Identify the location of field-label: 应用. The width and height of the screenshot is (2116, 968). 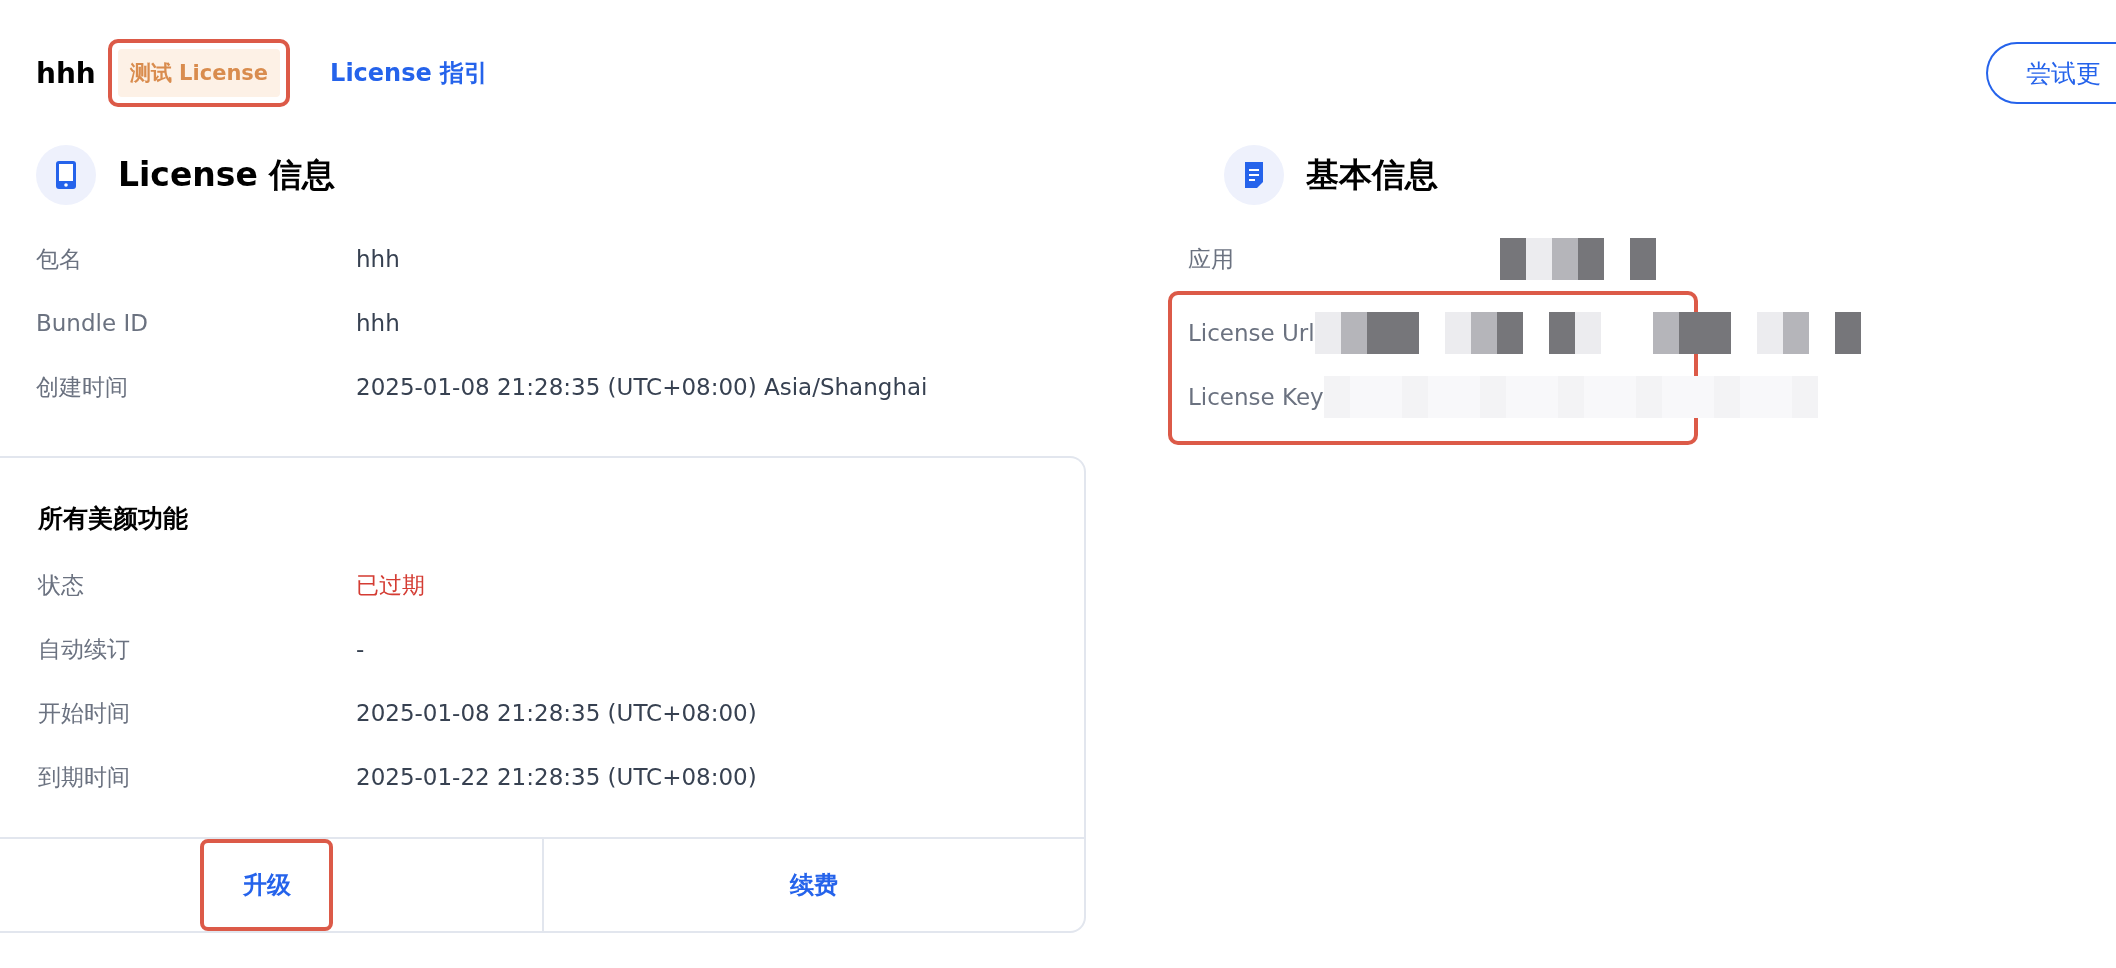
(1211, 259).